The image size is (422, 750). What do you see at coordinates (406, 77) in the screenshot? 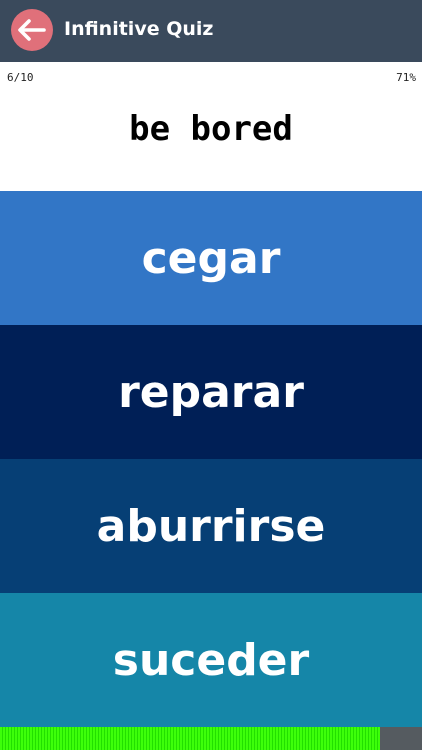
I see `score-percent: 71%` at bounding box center [406, 77].